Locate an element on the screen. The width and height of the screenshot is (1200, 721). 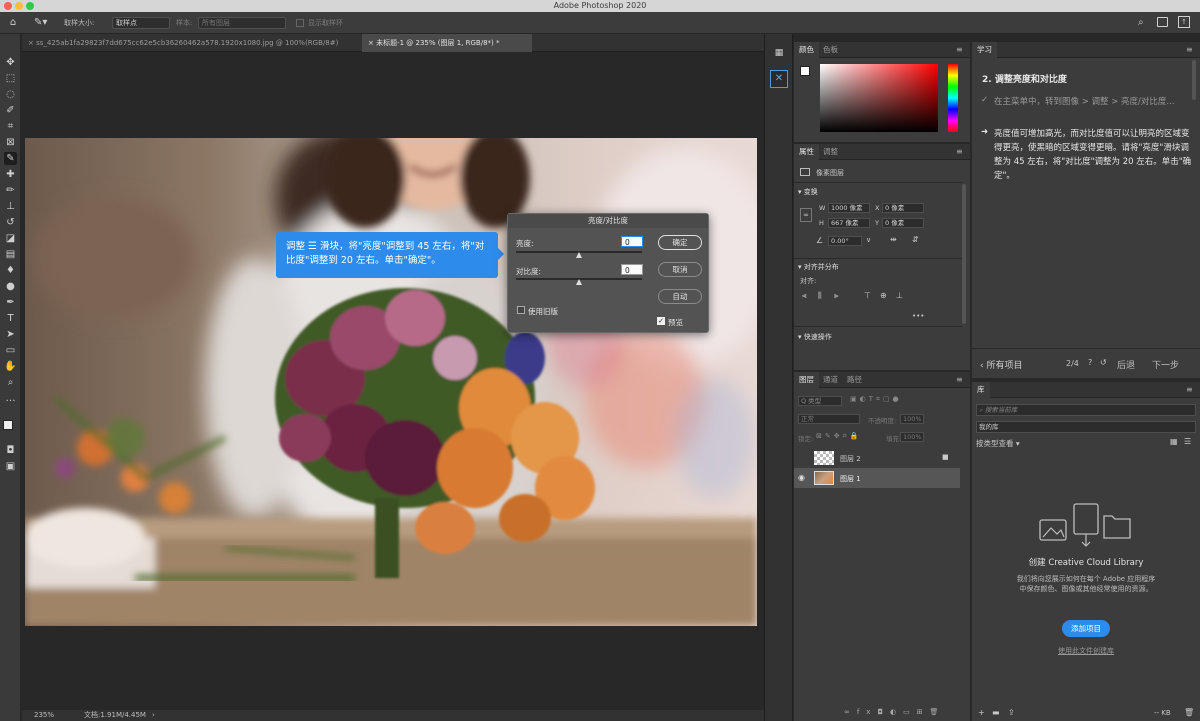
eraser-tool-icon: ◪ is located at coordinates (10, 238).